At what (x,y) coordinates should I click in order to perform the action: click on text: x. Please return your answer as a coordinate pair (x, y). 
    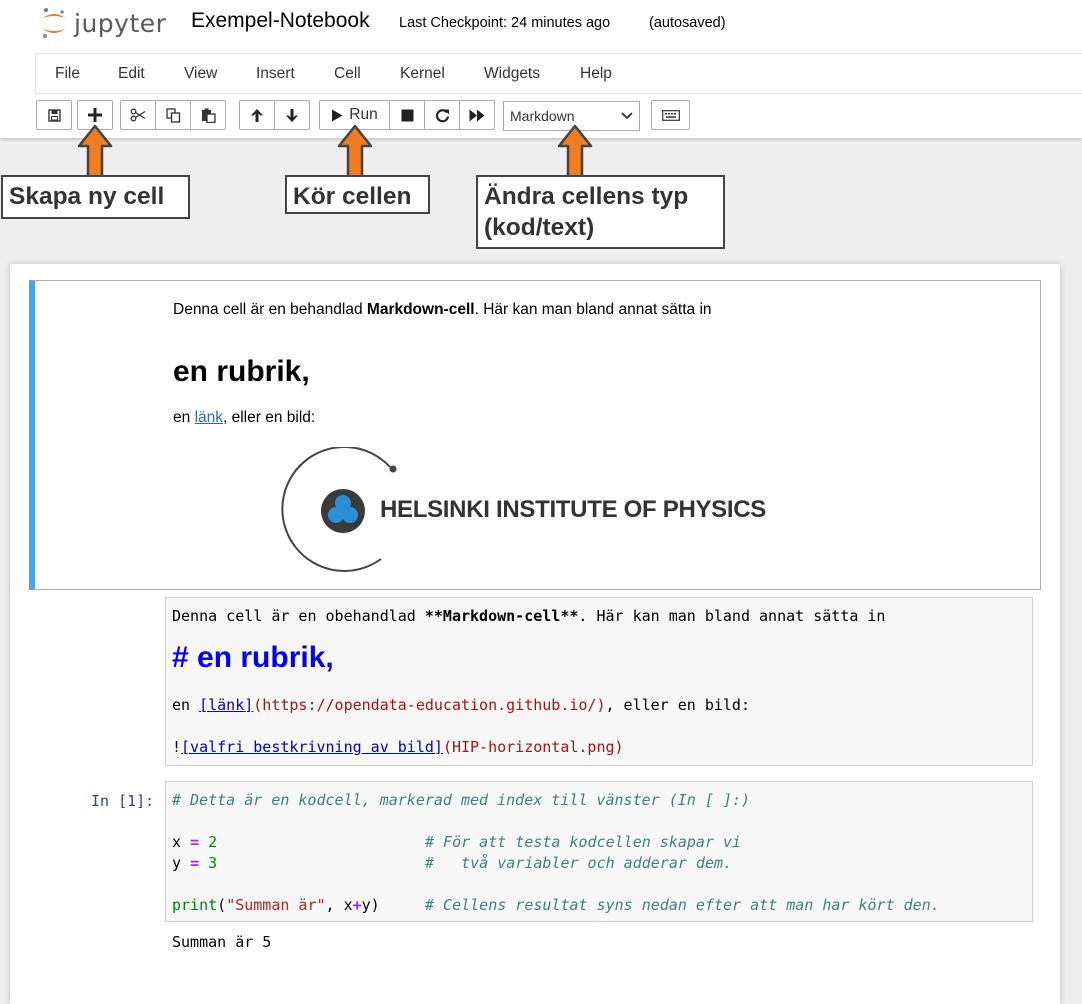
    Looking at the image, I should click on (177, 842).